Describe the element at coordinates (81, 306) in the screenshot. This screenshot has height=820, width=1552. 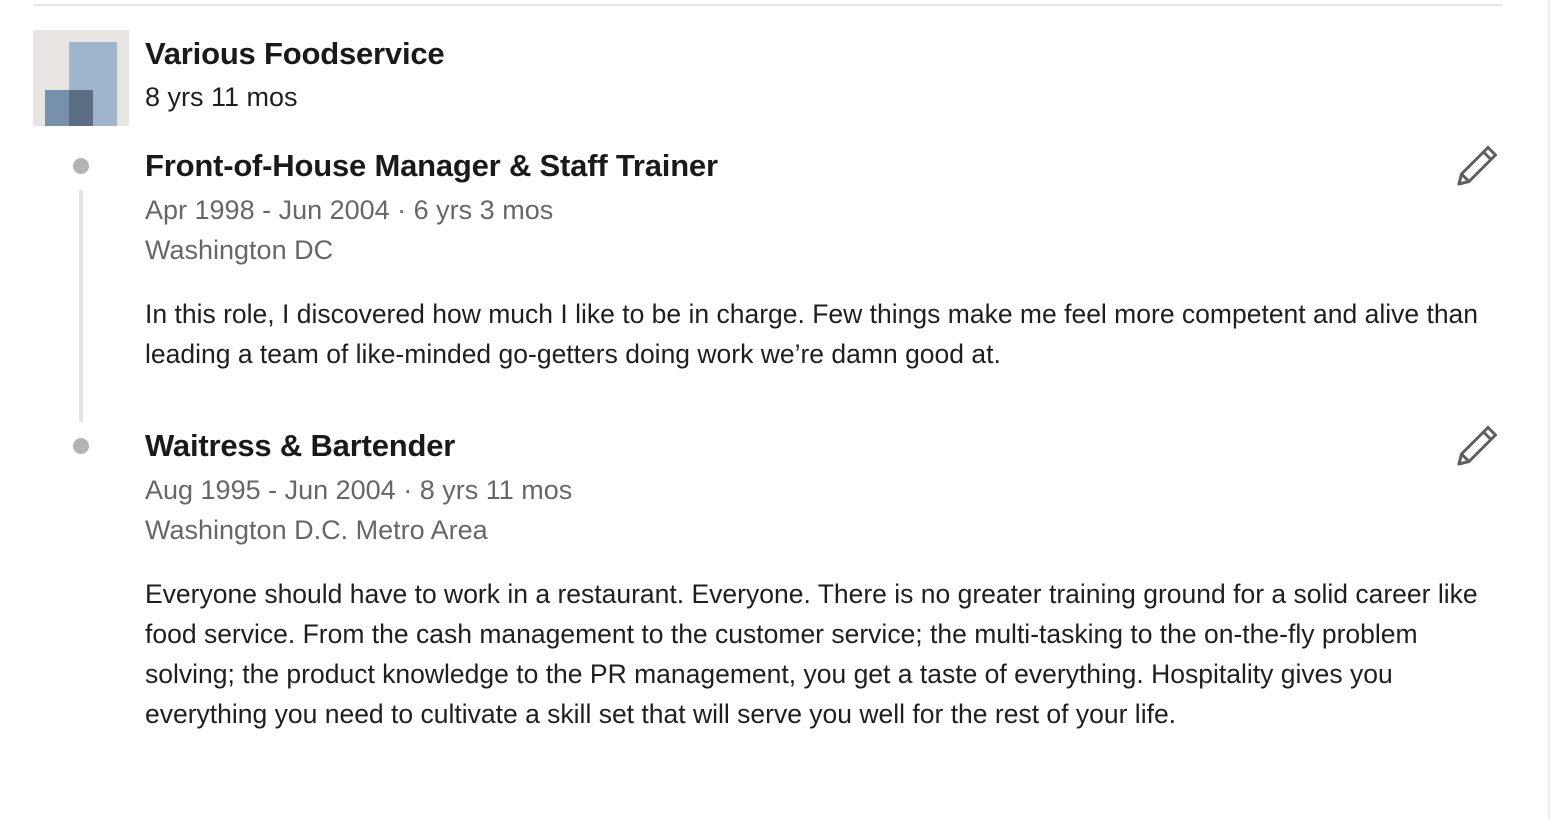
I see `timeline-line` at that location.